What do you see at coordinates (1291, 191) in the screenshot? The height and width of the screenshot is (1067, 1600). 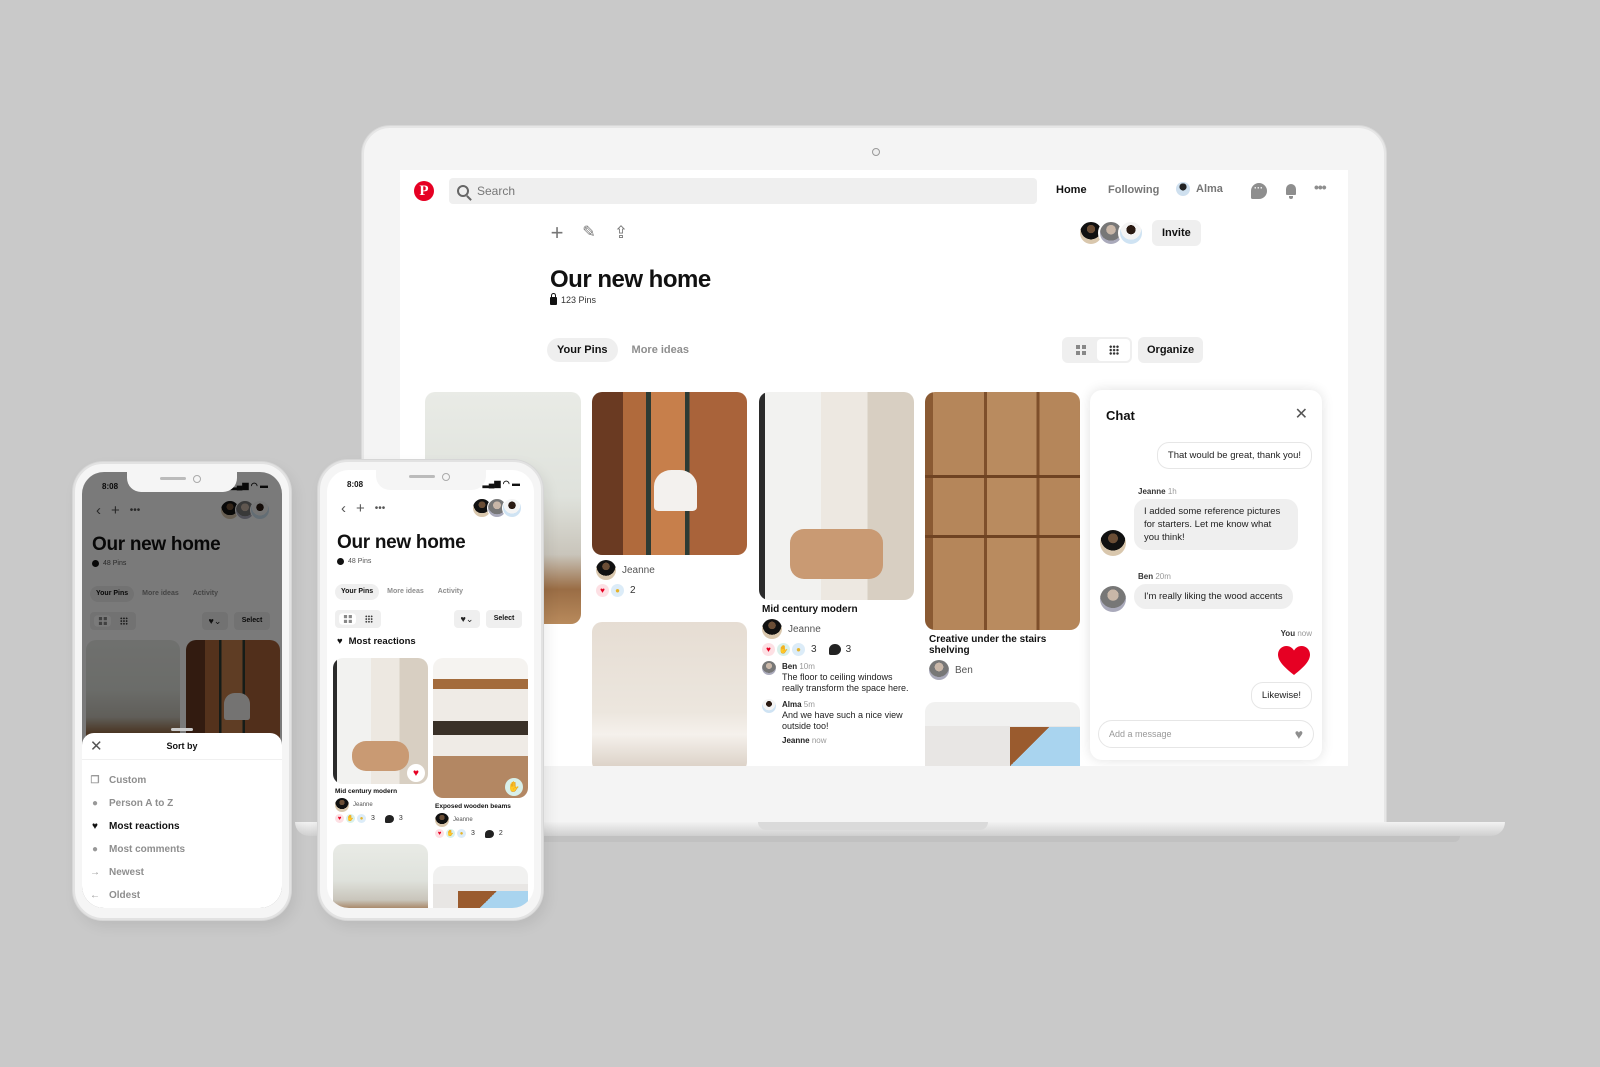 I see `notifications-bell-icon` at bounding box center [1291, 191].